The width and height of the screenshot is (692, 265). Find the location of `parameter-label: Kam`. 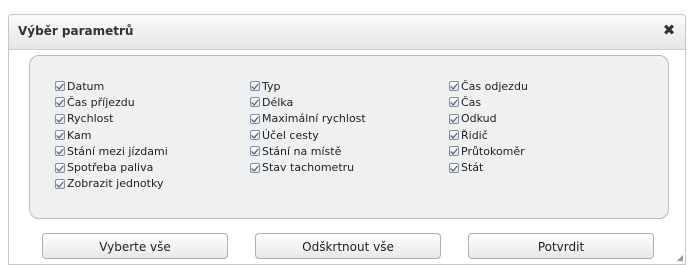

parameter-label: Kam is located at coordinates (79, 135).